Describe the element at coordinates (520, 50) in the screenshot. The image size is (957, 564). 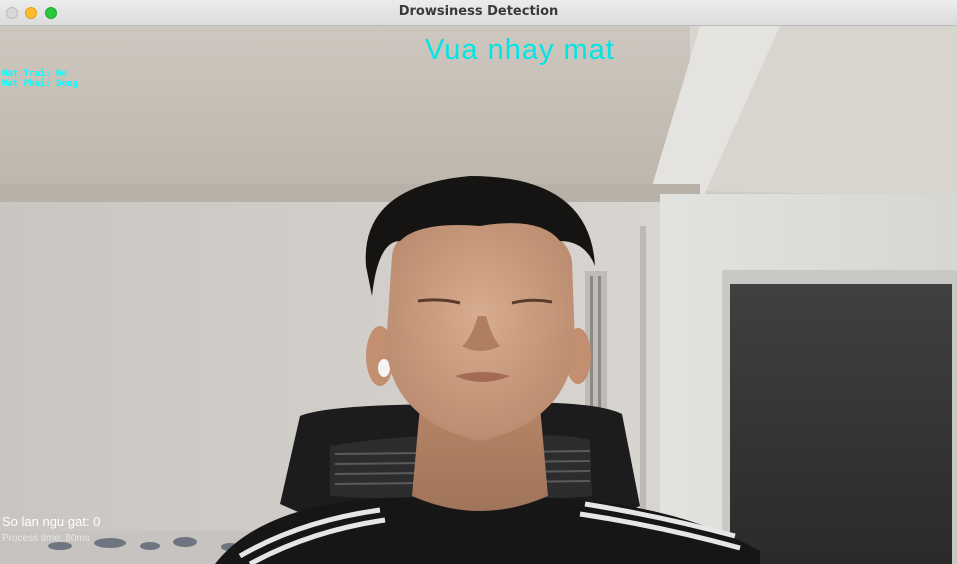
I see `drowsiness-status-text: Vua nhay mat` at that location.